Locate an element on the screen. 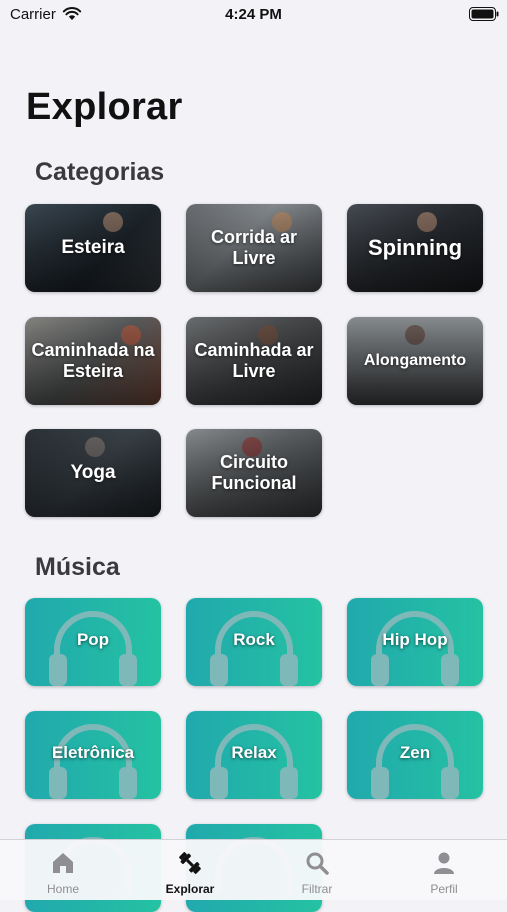 The height and width of the screenshot is (912, 507). music-tile-relax: Relax is located at coordinates (254, 755).